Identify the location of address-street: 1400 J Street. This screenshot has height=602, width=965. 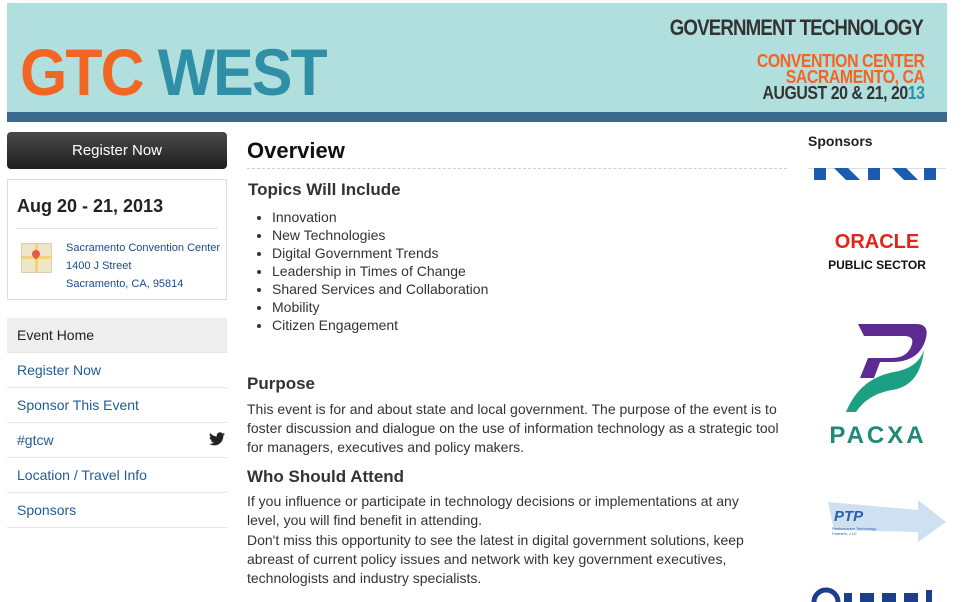
(143, 266).